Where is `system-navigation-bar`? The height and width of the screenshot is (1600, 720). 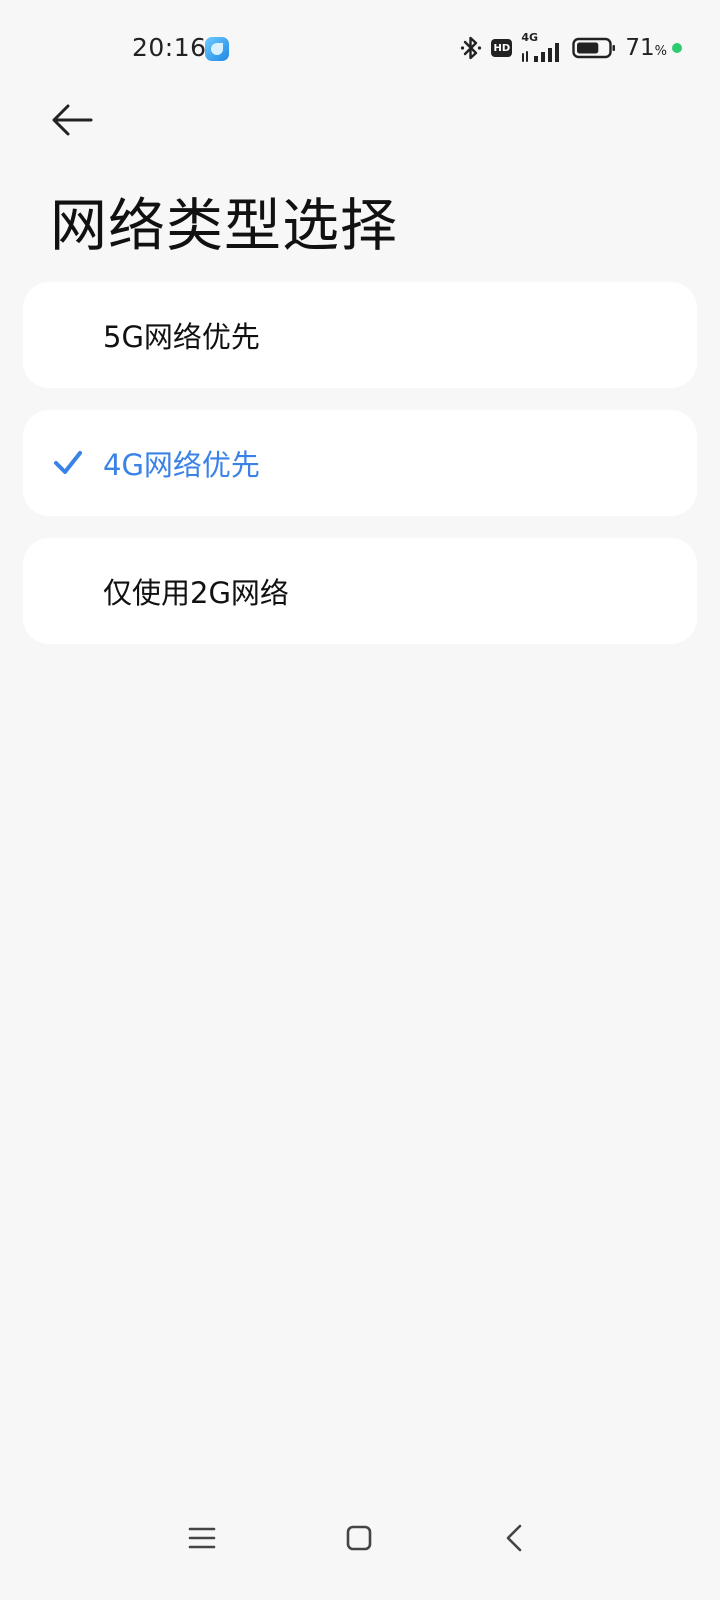 system-navigation-bar is located at coordinates (360, 1536).